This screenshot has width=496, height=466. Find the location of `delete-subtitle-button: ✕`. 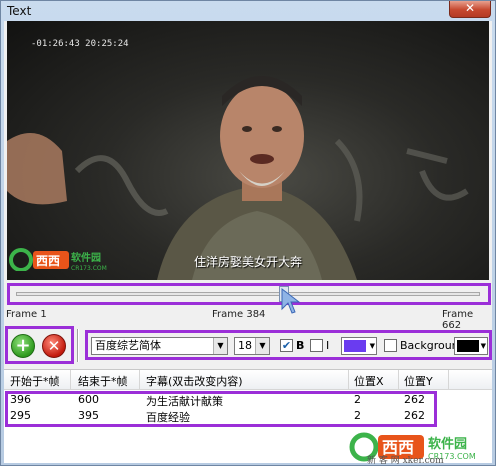

delete-subtitle-button: ✕ is located at coordinates (54, 346).